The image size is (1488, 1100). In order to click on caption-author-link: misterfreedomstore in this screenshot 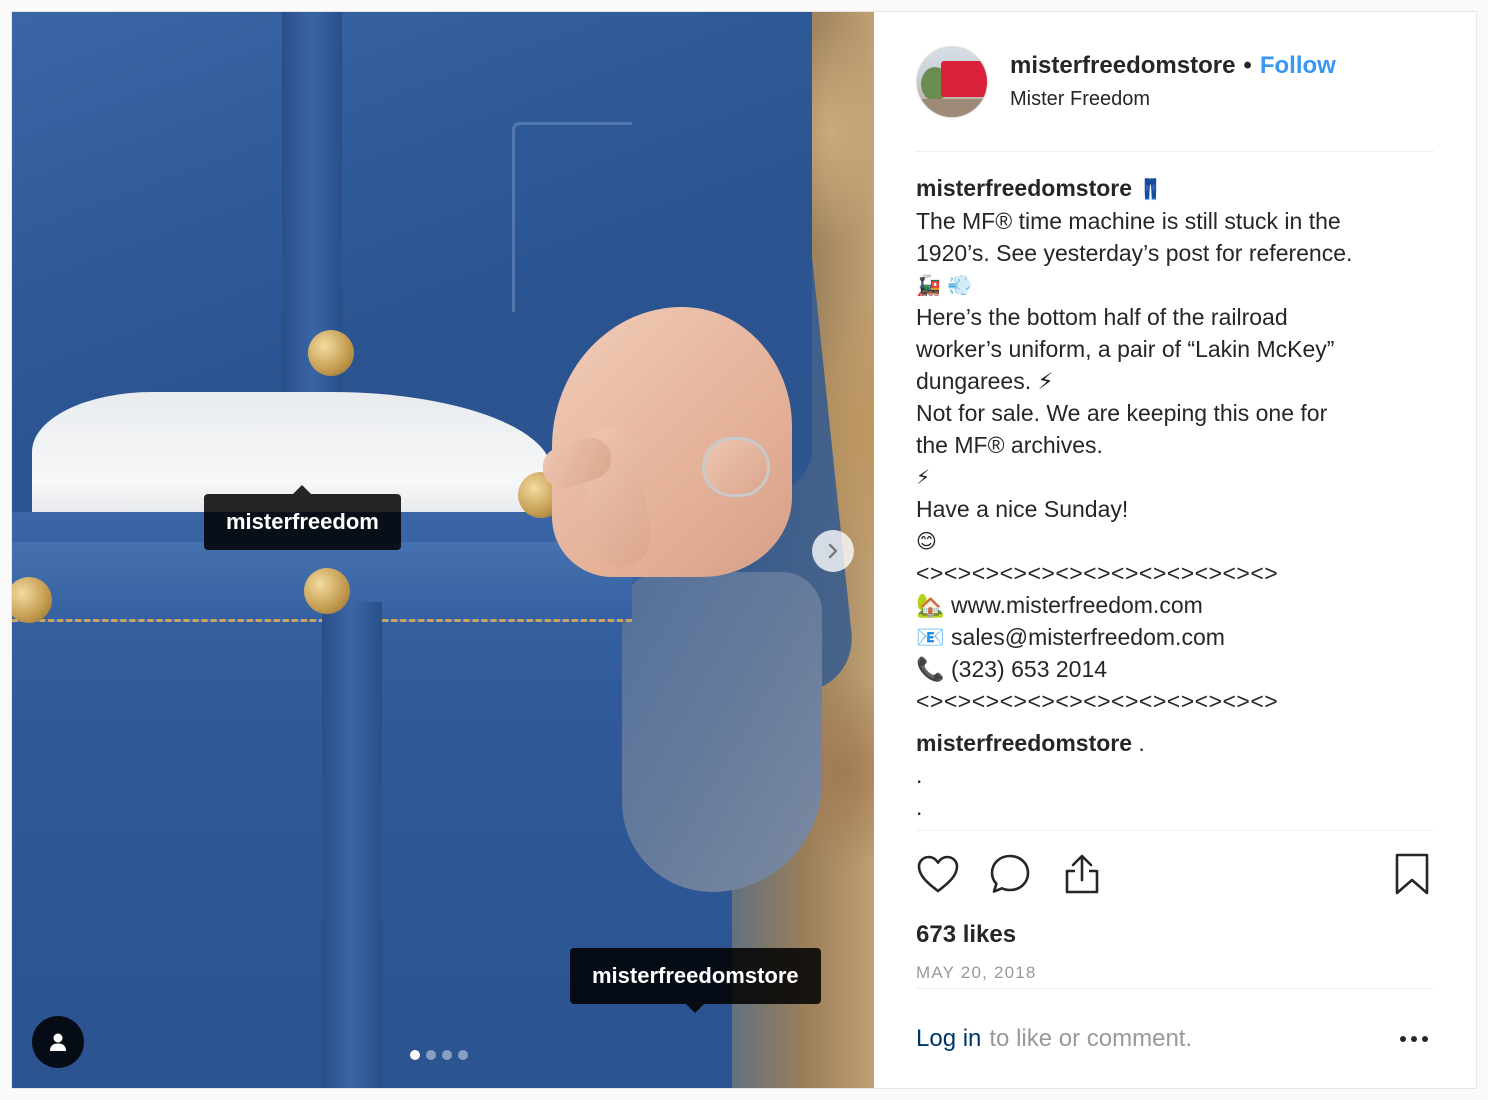, I will do `click(1024, 188)`.